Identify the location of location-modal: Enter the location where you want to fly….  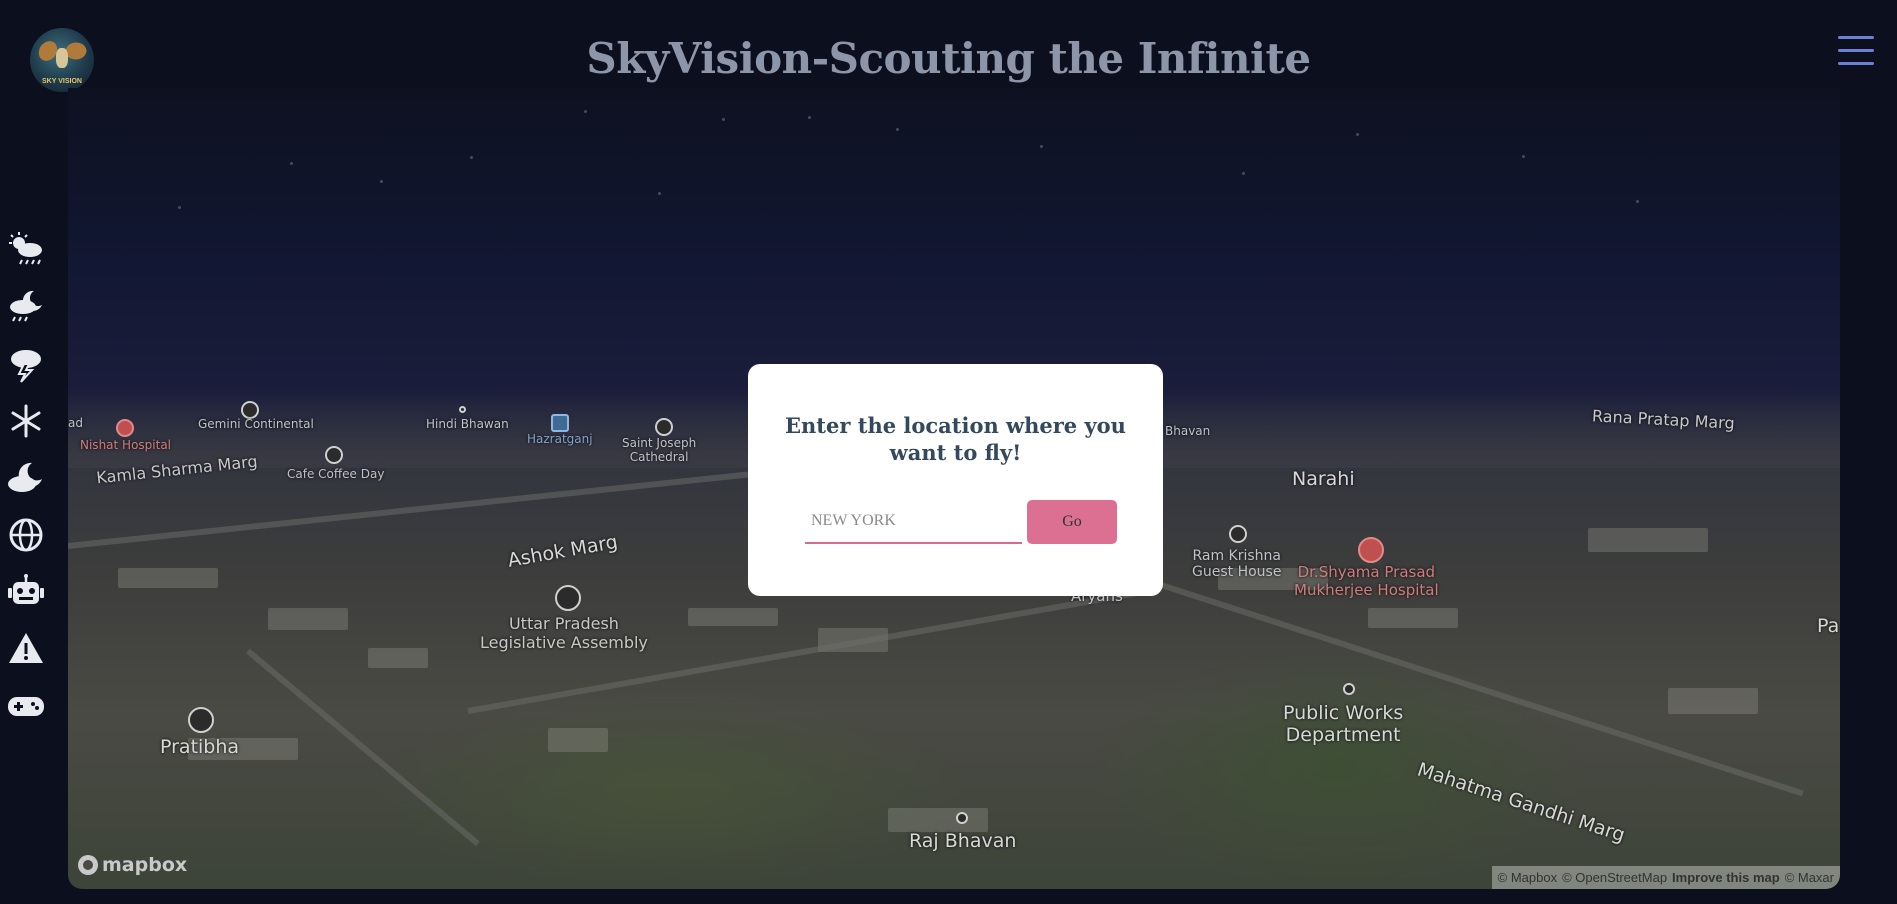
(955, 480).